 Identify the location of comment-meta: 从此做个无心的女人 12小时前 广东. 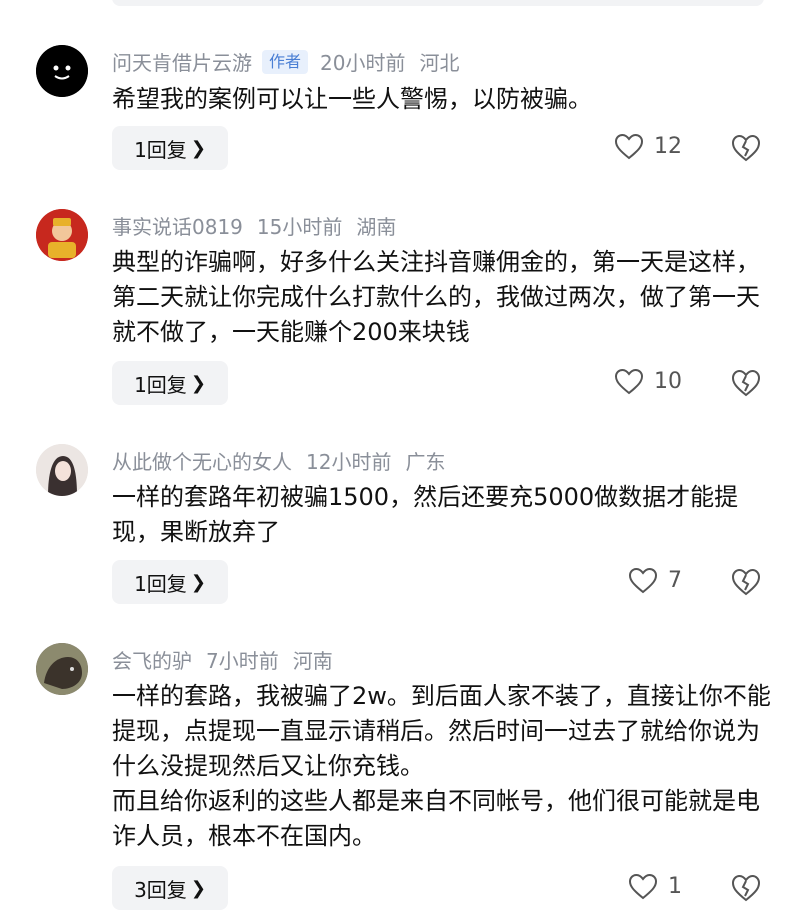
(278, 460).